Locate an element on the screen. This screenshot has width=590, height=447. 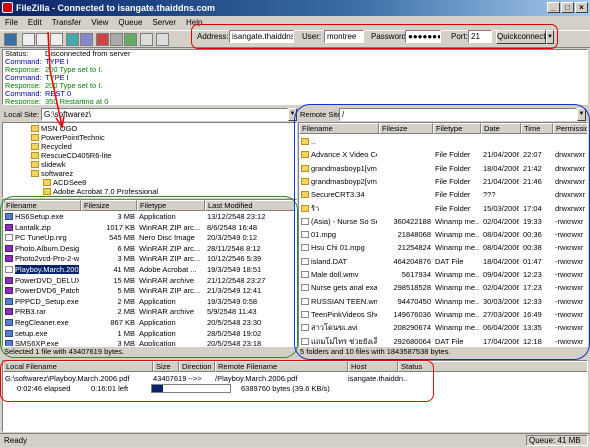
tree-item: Adobe Acrobat 7.0 Professional is located at coordinates (100, 191).